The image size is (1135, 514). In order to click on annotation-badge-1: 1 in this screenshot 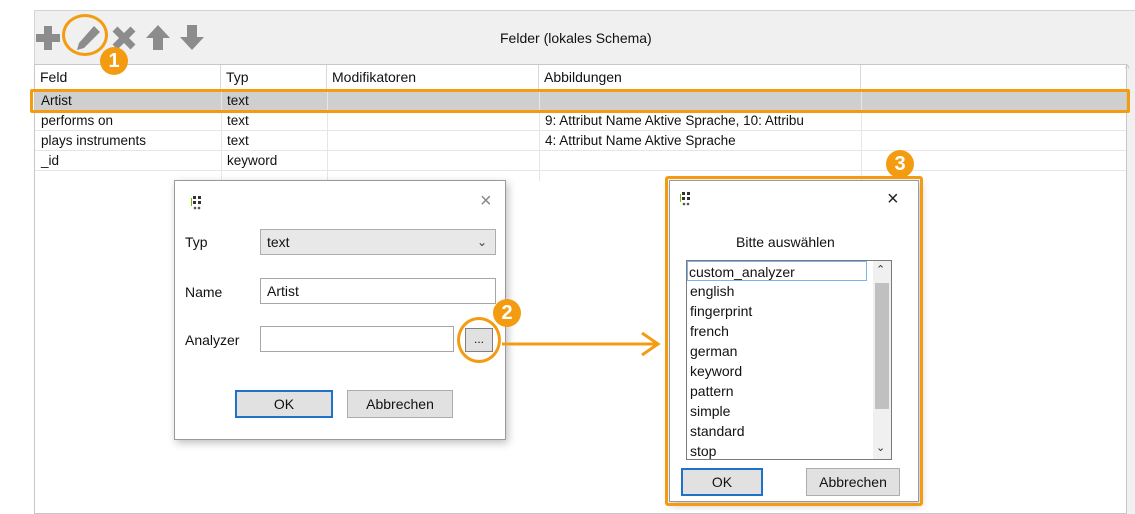, I will do `click(114, 61)`.